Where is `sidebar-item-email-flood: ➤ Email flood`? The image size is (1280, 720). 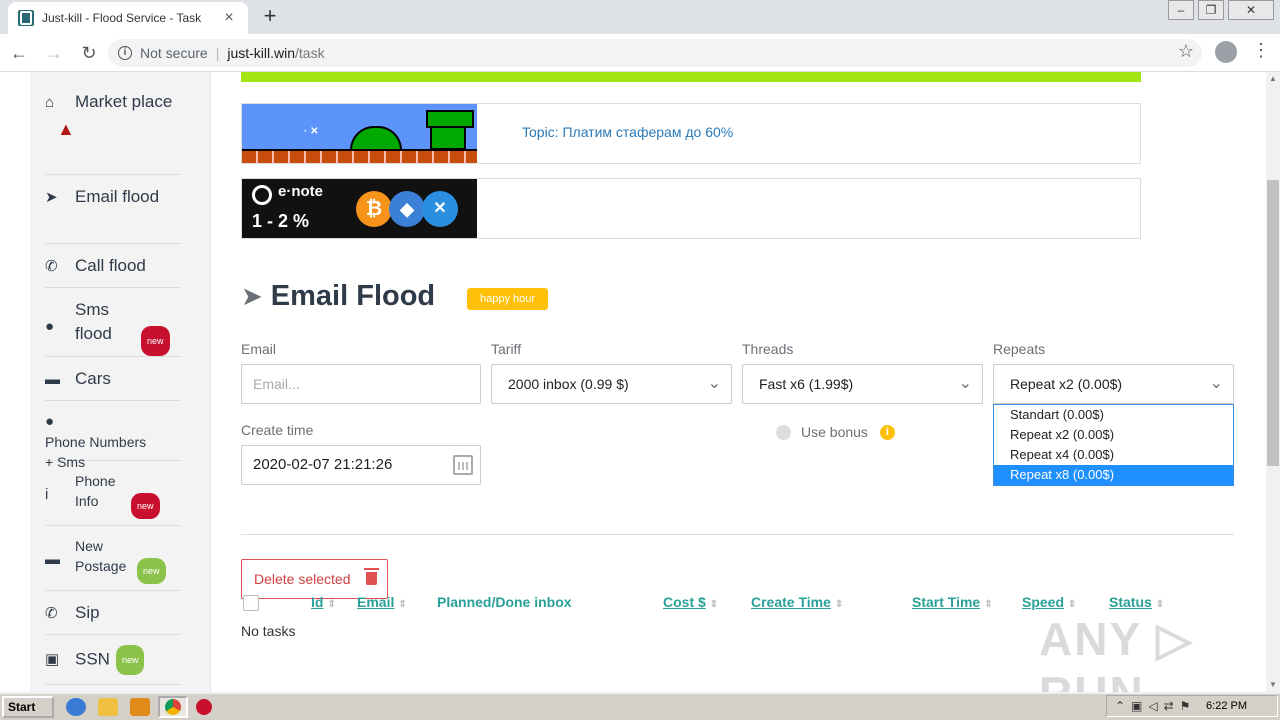
sidebar-item-email-flood: ➤ Email flood is located at coordinates (113, 214).